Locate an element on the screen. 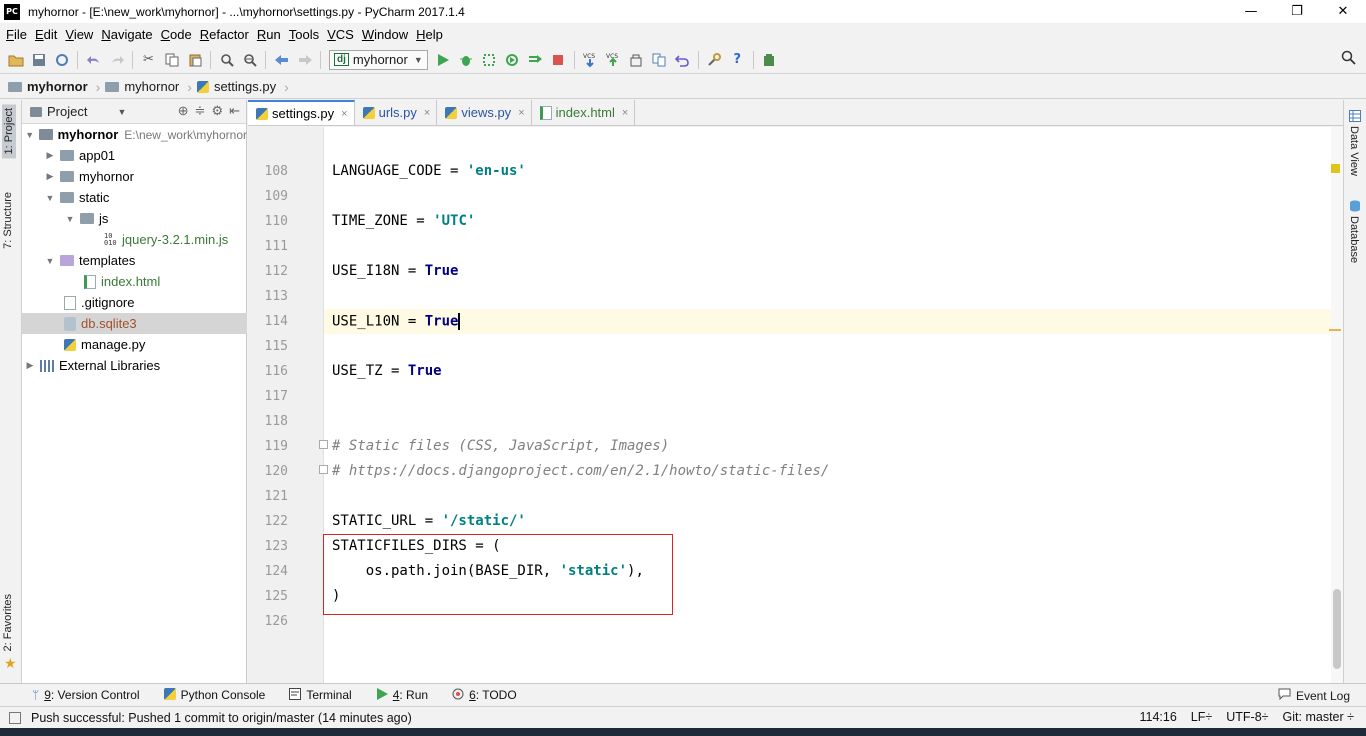 Image resolution: width=1366 pixels, height=736 pixels. vcs-commit-icon: VCS is located at coordinates (613, 60).